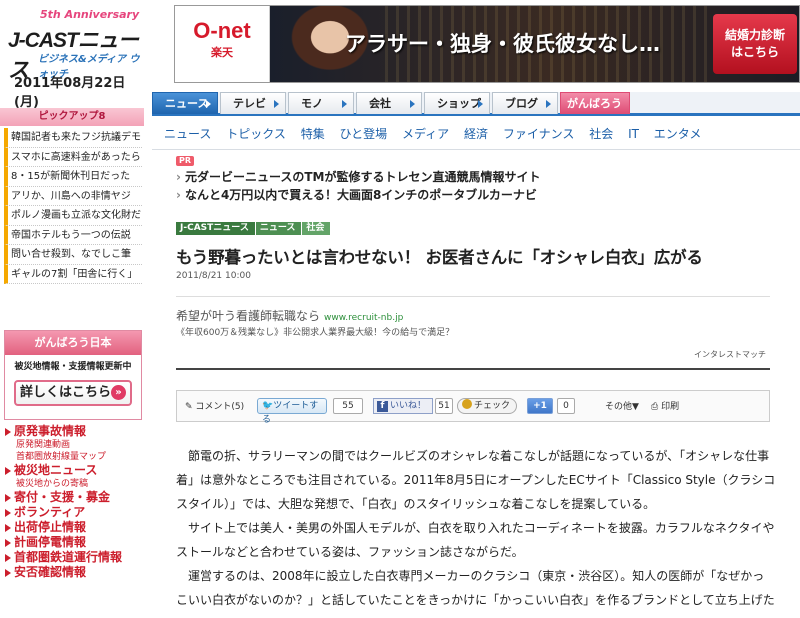 The height and width of the screenshot is (618, 800). I want to click on plus-one-count: 0, so click(566, 406).